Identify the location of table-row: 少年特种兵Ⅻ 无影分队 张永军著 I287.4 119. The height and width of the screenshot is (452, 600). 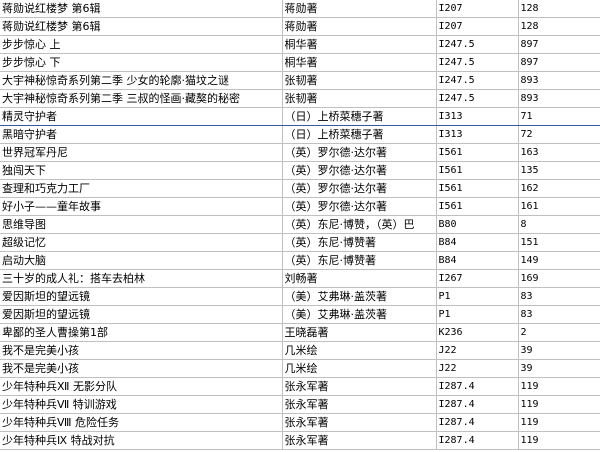
(300, 386).